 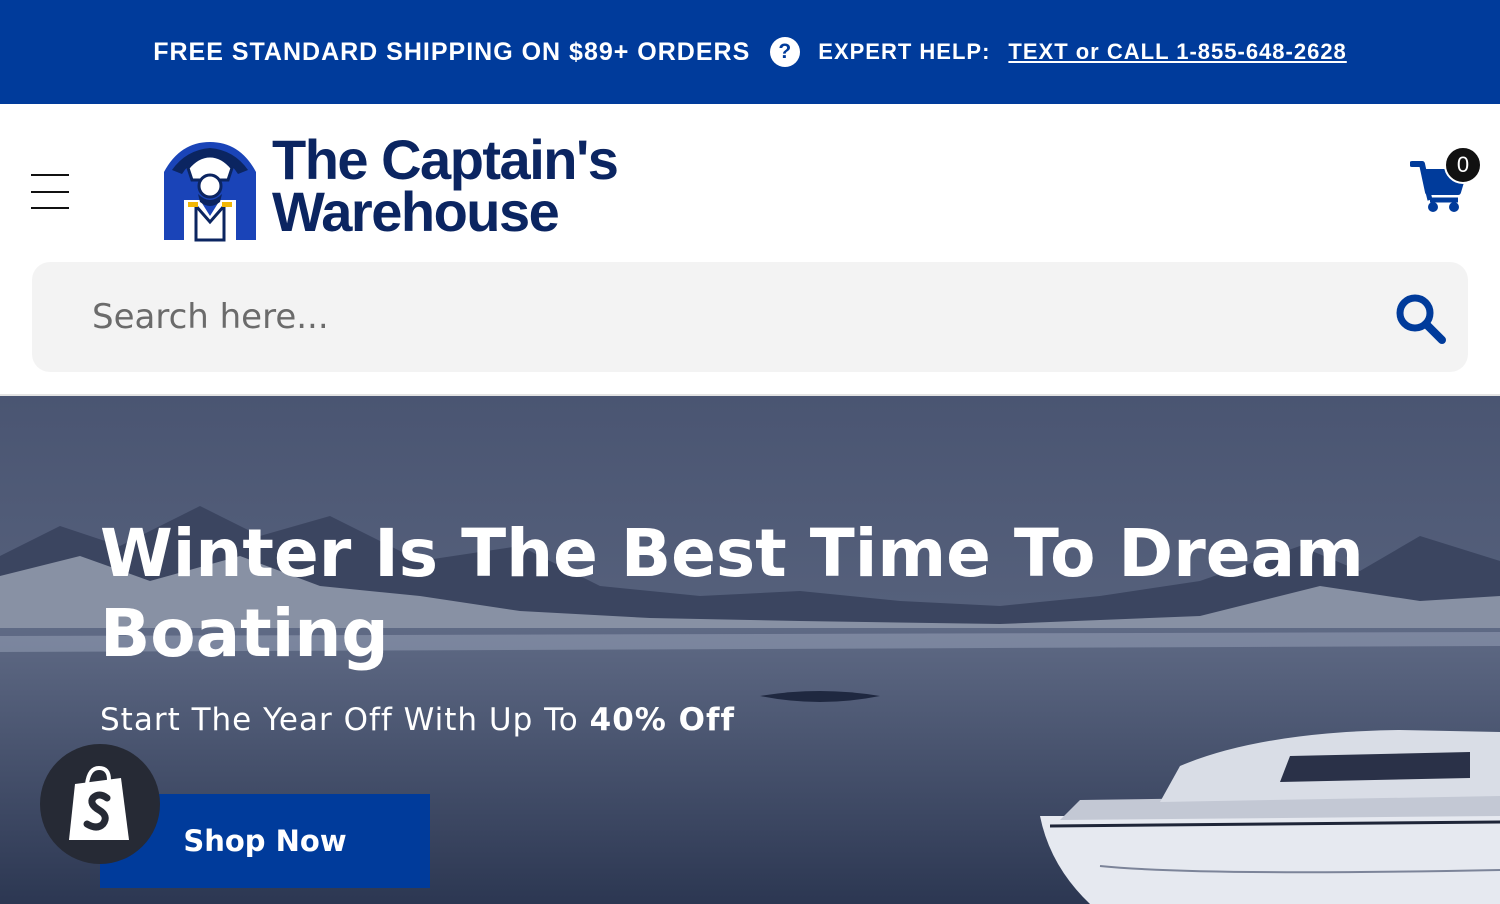 What do you see at coordinates (1463, 165) in the screenshot?
I see `cart-count-badge: 0` at bounding box center [1463, 165].